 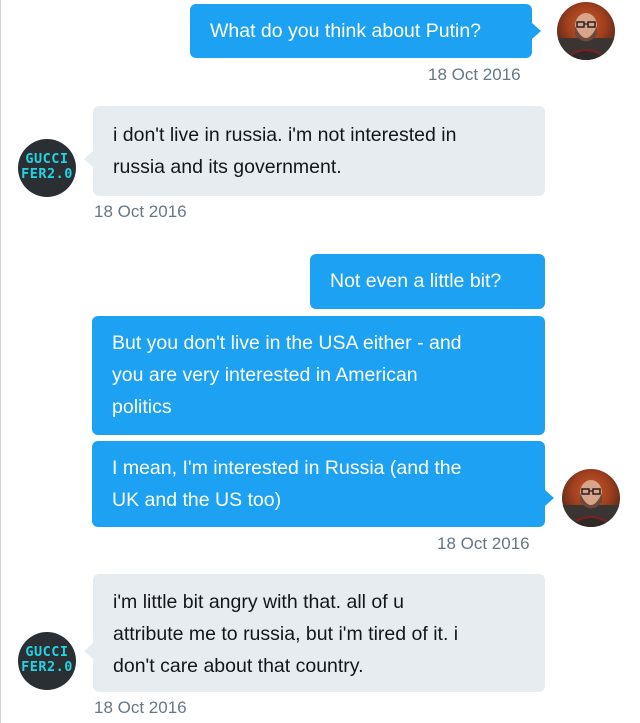 What do you see at coordinates (265, 375) in the screenshot?
I see `message-text: you are very interested in American` at bounding box center [265, 375].